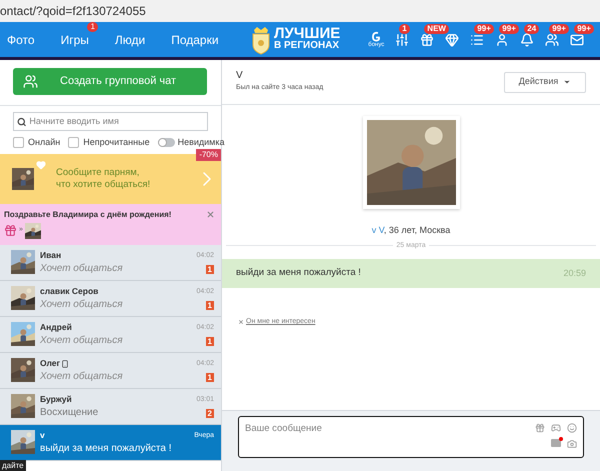 Image resolution: width=600 pixels, height=471 pixels. Describe the element at coordinates (56, 399) in the screenshot. I see `contact-name: Буржуй` at that location.